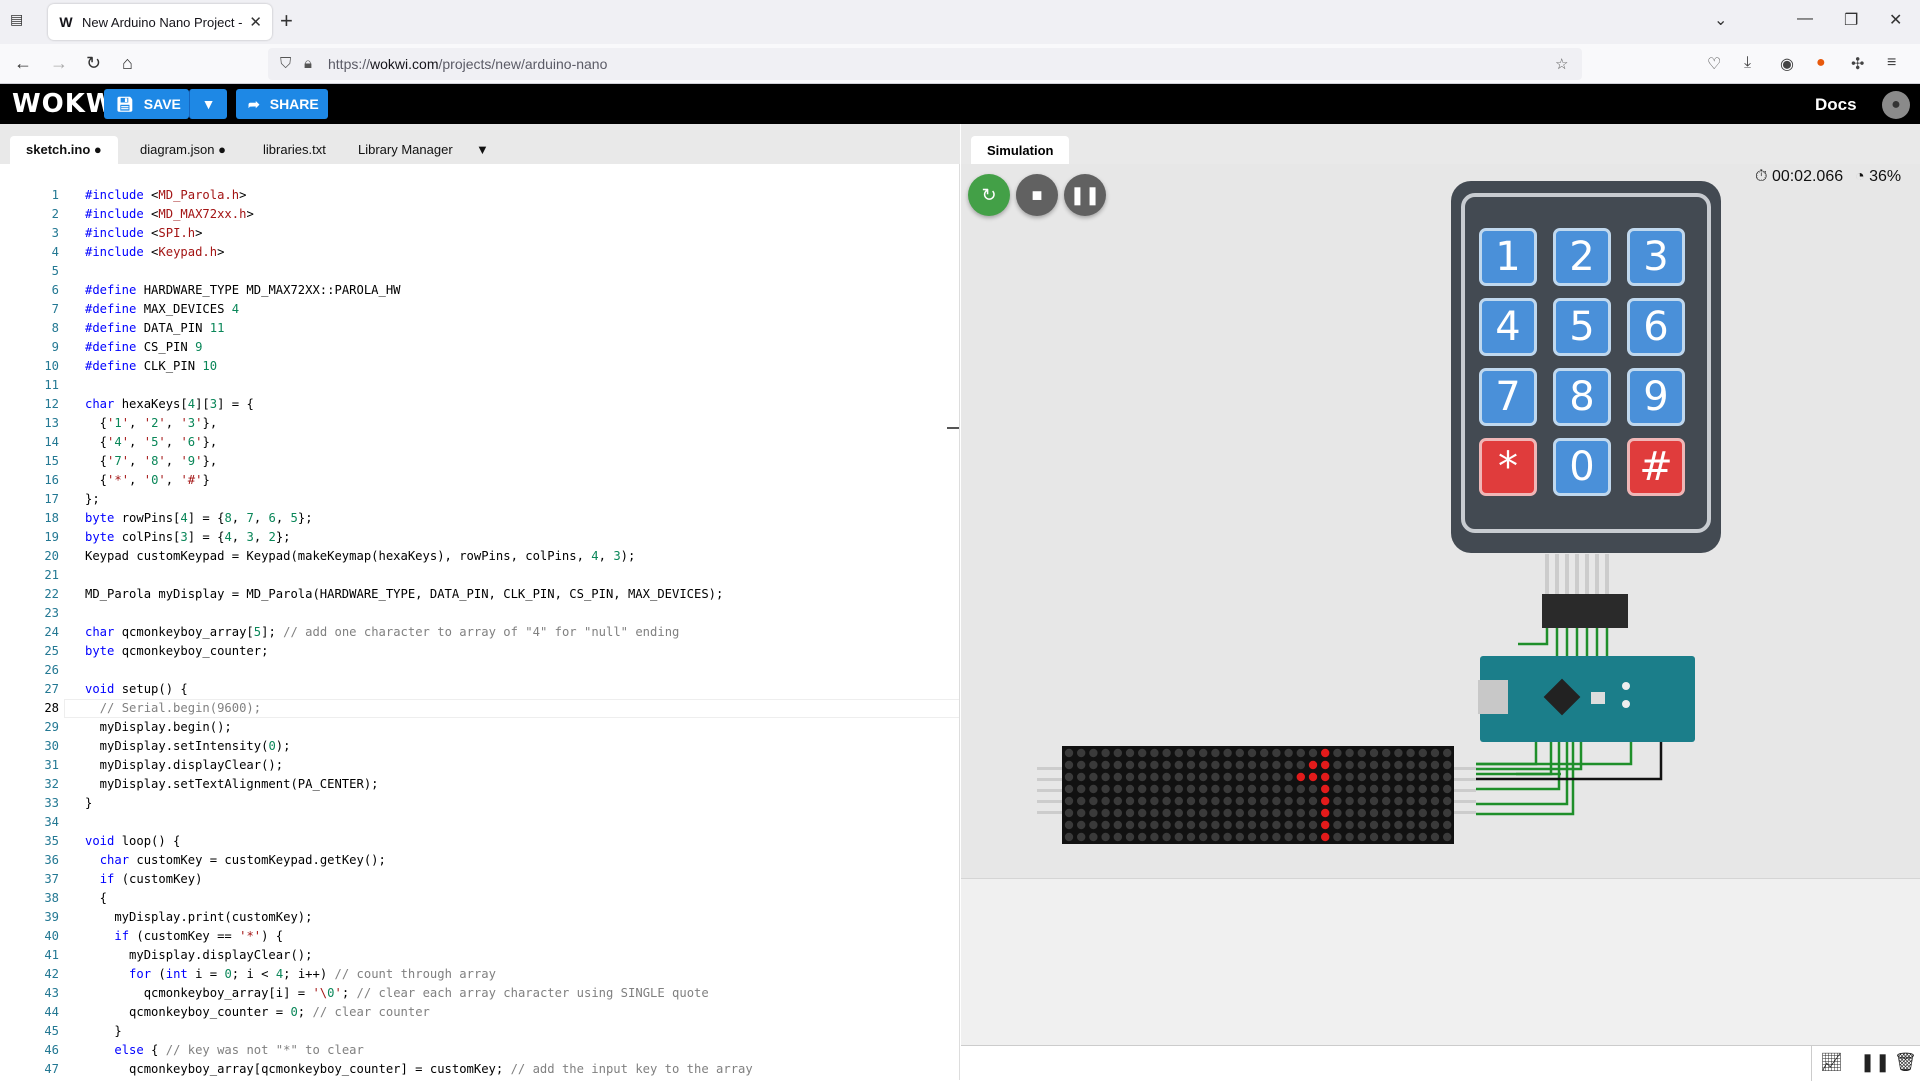 Image resolution: width=1920 pixels, height=1081 pixels. Describe the element at coordinates (285, 63) in the screenshot. I see `shield-icon: ⛉` at that location.